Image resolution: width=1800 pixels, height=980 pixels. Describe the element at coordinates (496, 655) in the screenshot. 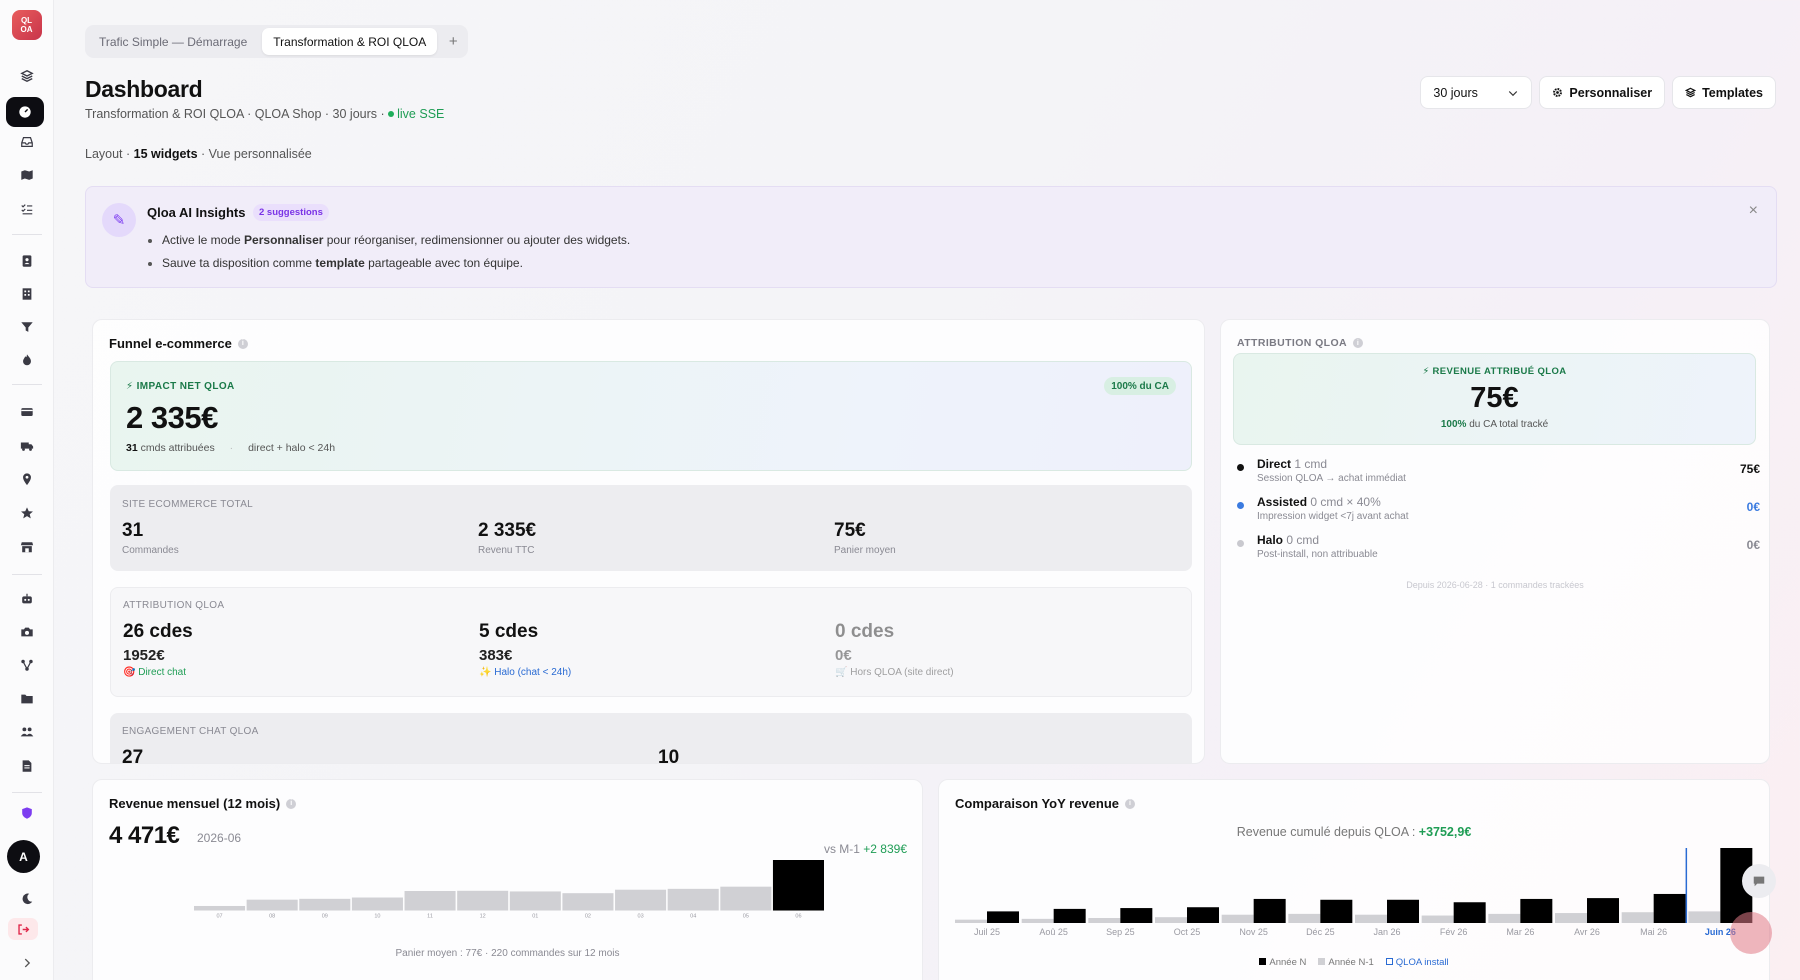

I see `metric-amount: 383€` at that location.